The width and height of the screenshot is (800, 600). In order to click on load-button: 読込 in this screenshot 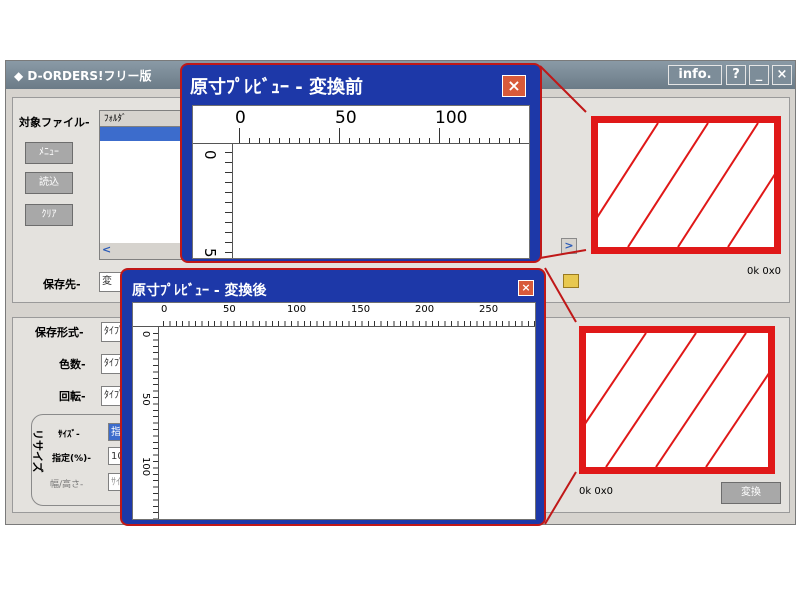, I will do `click(49, 183)`.